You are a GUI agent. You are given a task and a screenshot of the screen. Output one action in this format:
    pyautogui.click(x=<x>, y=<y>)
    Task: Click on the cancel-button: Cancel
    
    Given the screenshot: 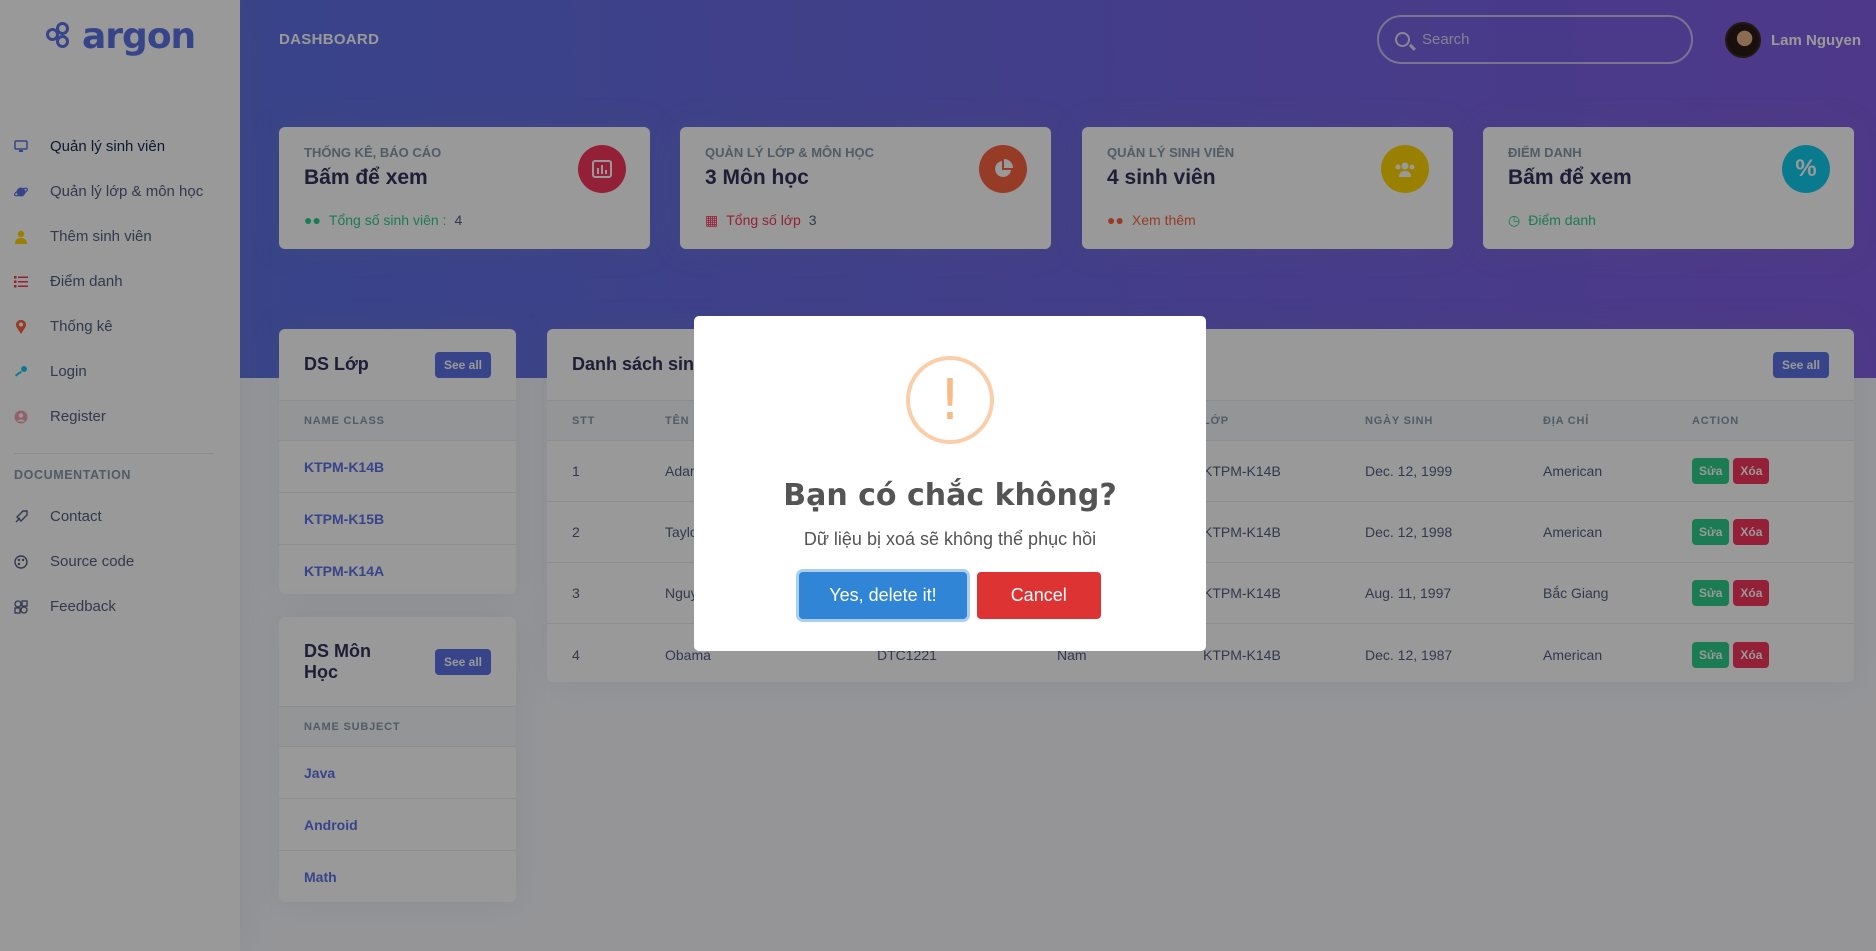 What is the action you would take?
    pyautogui.click(x=1038, y=595)
    